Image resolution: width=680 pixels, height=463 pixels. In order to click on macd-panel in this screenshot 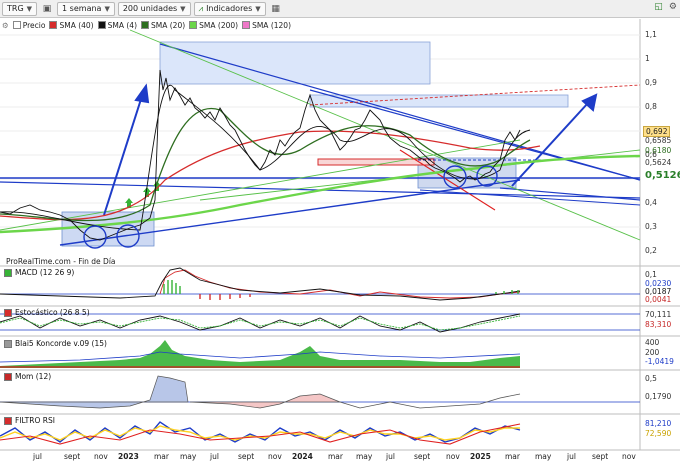, I will do `click(320, 284)`.